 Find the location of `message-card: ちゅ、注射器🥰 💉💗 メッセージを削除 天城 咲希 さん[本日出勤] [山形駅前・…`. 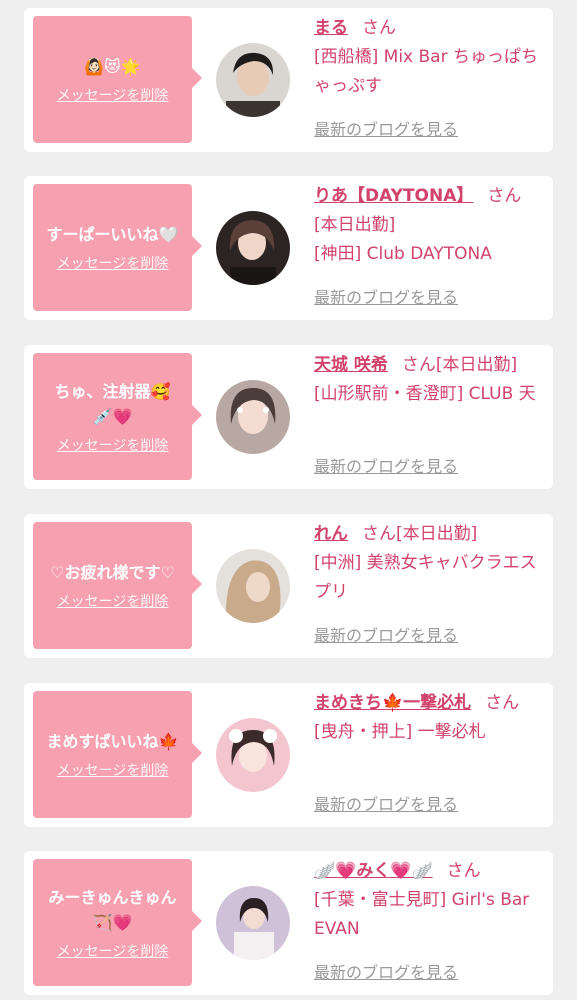

message-card: ちゅ、注射器🥰 💉💗 メッセージを削除 天城 咲希 さん[本日出勤] [山形駅前・… is located at coordinates (288, 417).